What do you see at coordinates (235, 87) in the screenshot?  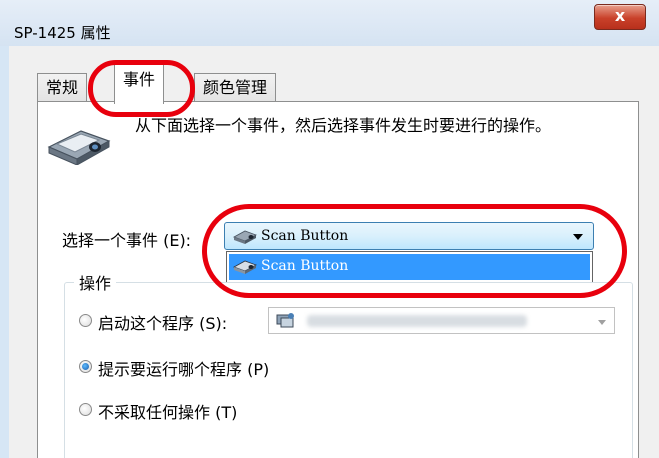 I see `tab-color-management: 颜色管理` at bounding box center [235, 87].